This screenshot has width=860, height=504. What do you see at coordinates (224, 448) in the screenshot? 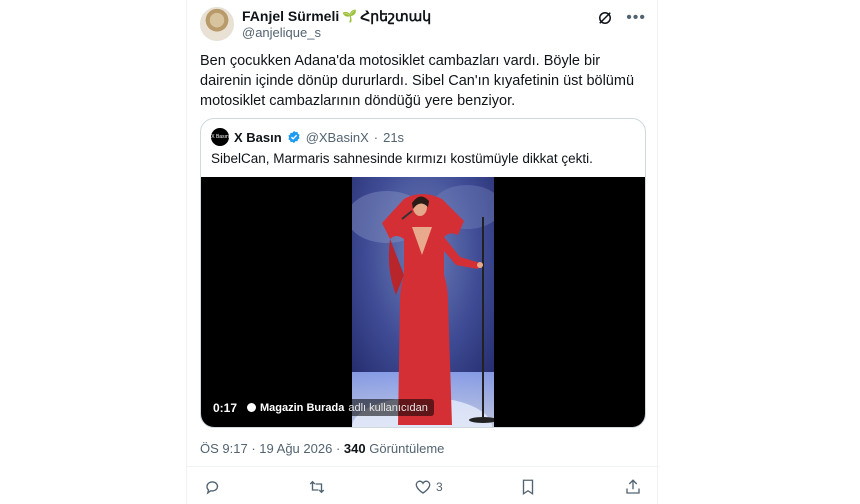
I see `tweet-time: ÖS 9:17` at bounding box center [224, 448].